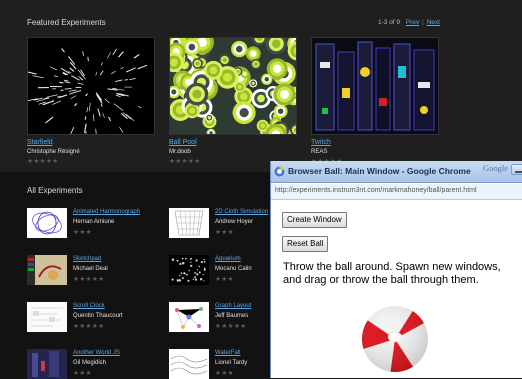 This screenshot has width=522, height=379. I want to click on featured-title: Featured Experiments, so click(66, 22).